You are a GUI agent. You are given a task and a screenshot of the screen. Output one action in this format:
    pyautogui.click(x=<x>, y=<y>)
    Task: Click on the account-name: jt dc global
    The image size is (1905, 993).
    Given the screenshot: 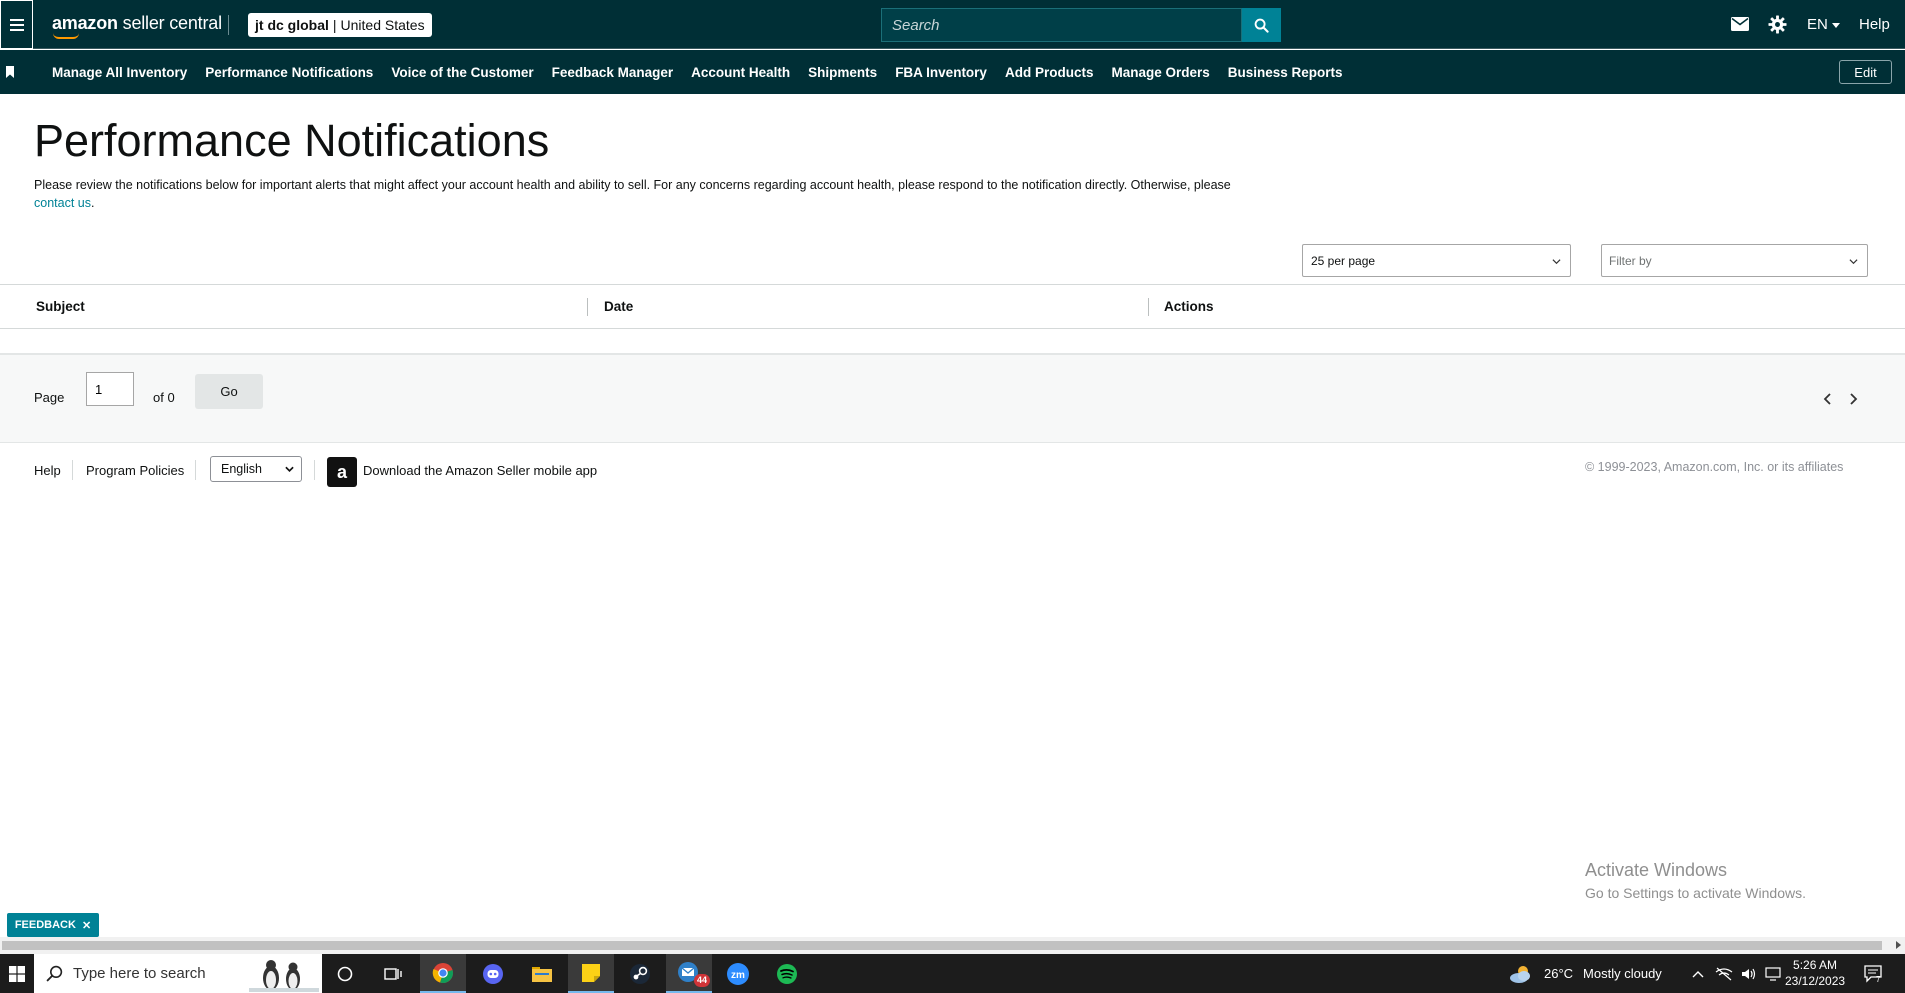 What is the action you would take?
    pyautogui.click(x=292, y=25)
    